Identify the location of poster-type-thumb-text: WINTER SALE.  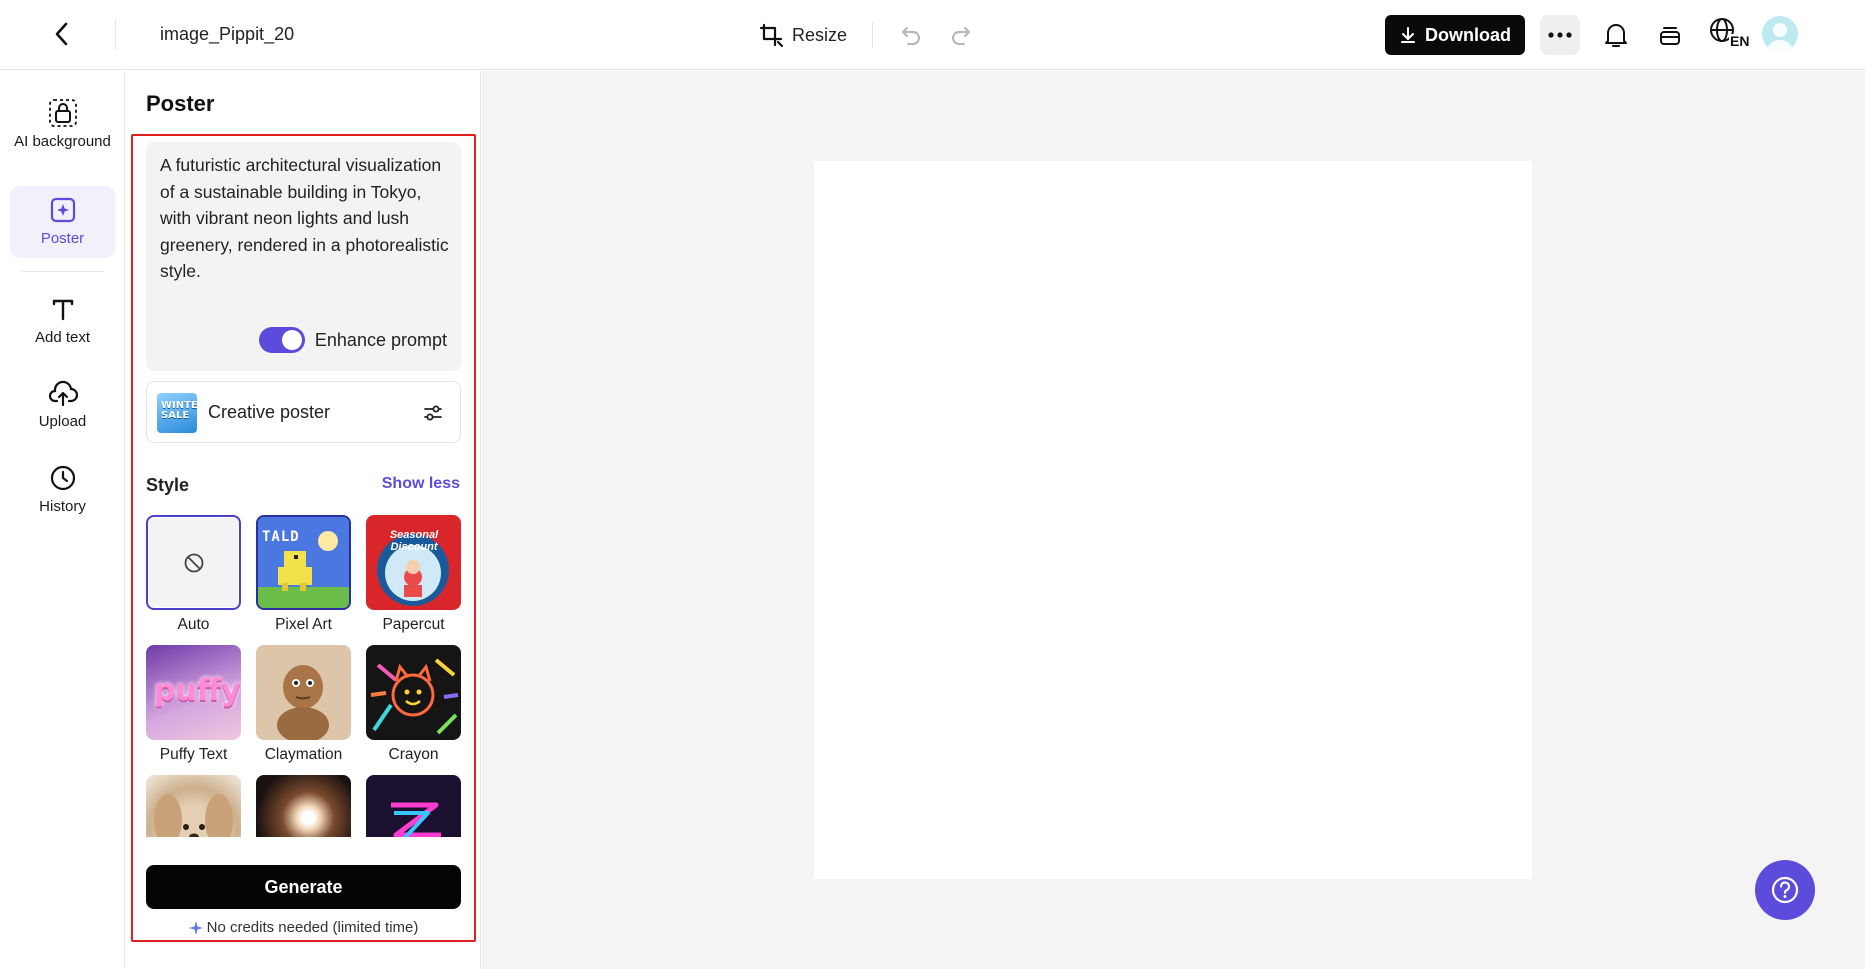
(179, 410).